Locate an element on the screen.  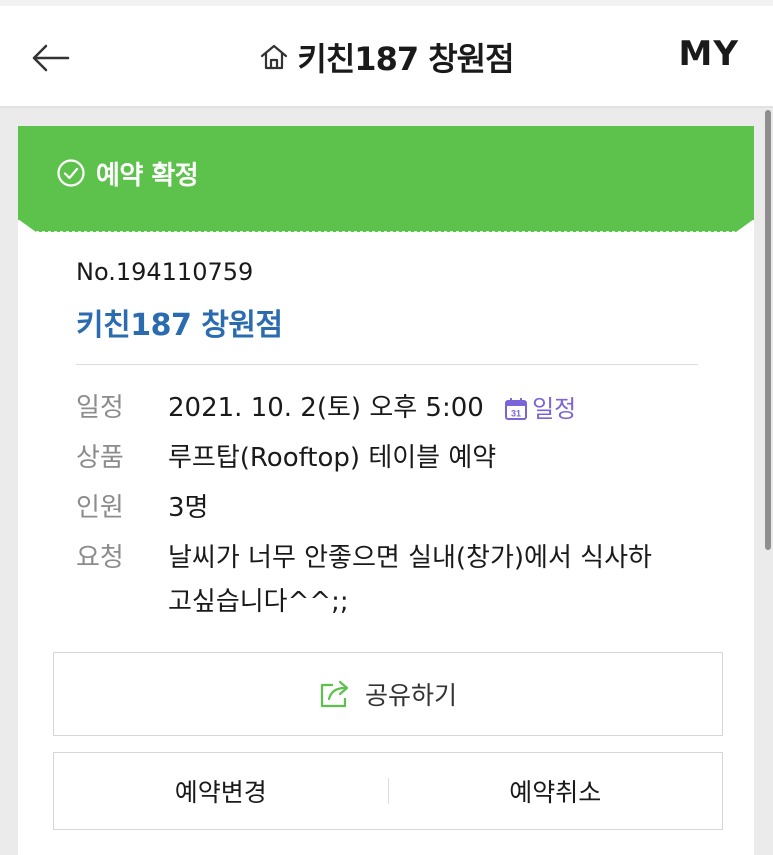
scrollbar is located at coordinates (768, 330).